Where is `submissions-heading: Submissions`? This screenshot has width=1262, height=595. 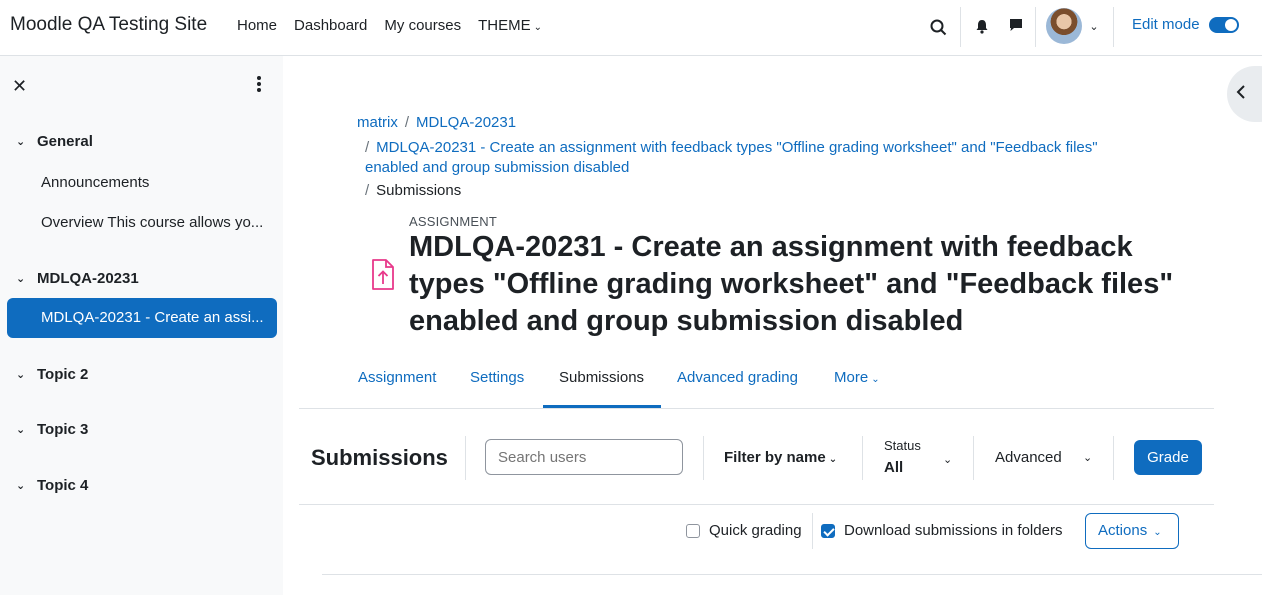 submissions-heading: Submissions is located at coordinates (379, 457).